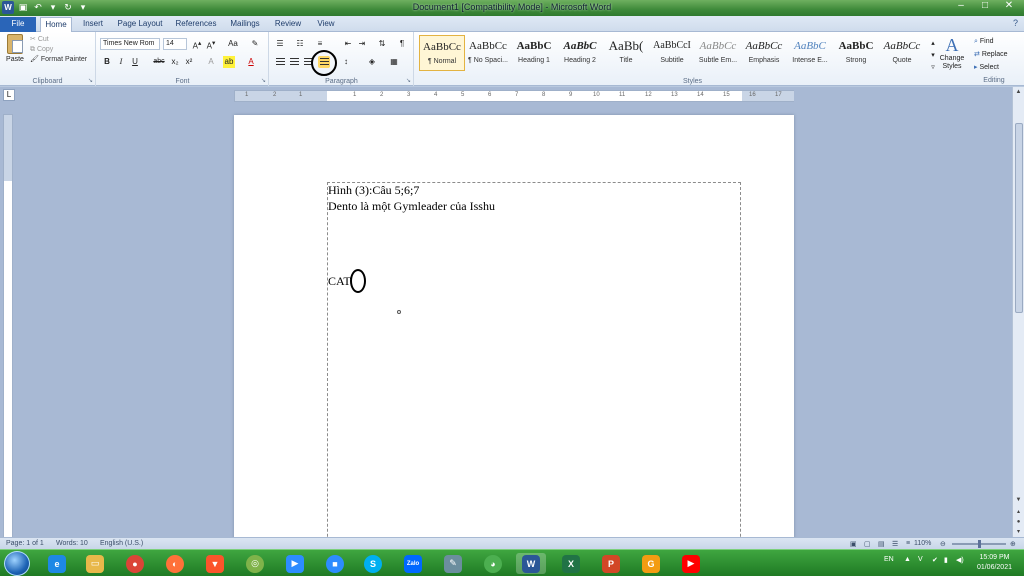 Image resolution: width=1024 pixels, height=576 pixels. Describe the element at coordinates (493, 563) in the screenshot. I see `taskbar-paint: ◕` at that location.